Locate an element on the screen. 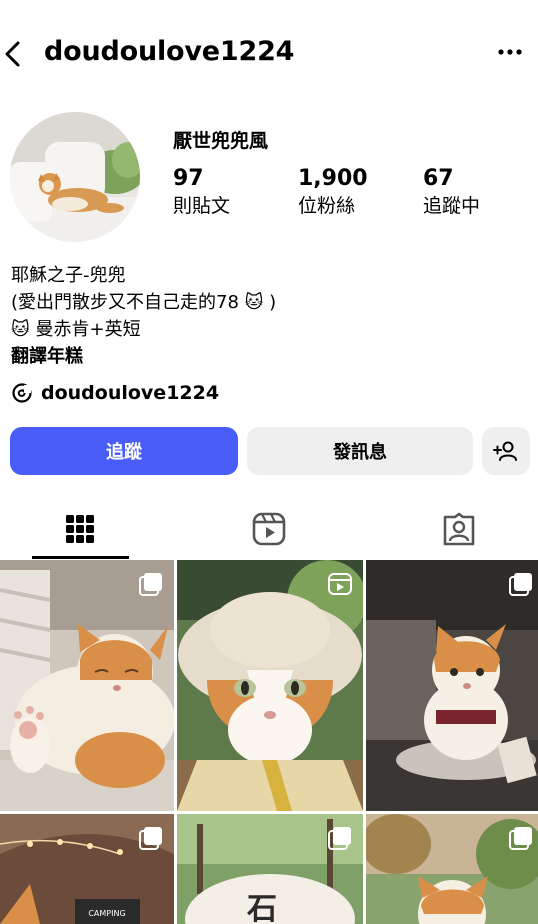  profile-tabs is located at coordinates (269, 529).